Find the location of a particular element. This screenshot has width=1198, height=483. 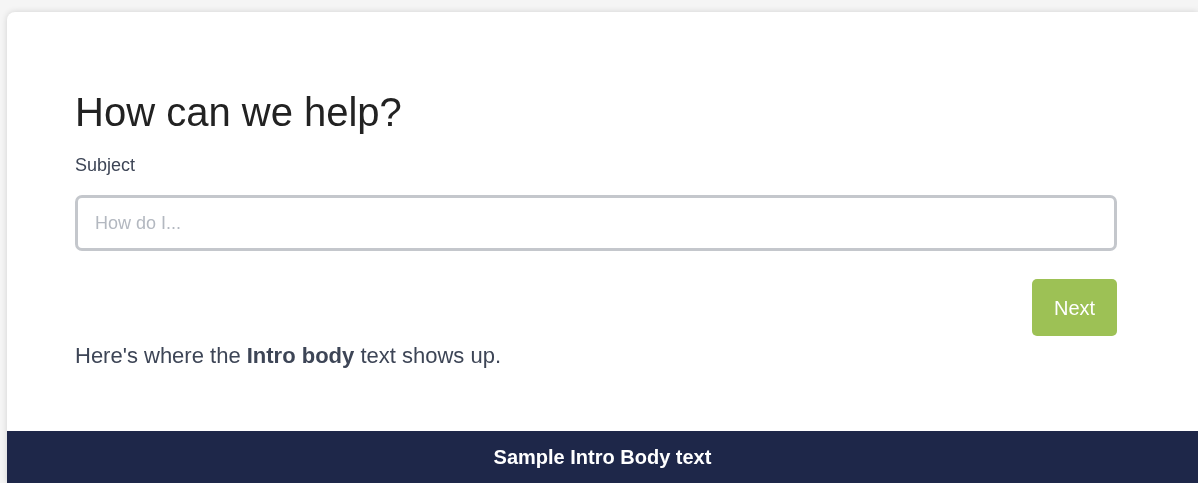

next-button: Next is located at coordinates (1074, 307).